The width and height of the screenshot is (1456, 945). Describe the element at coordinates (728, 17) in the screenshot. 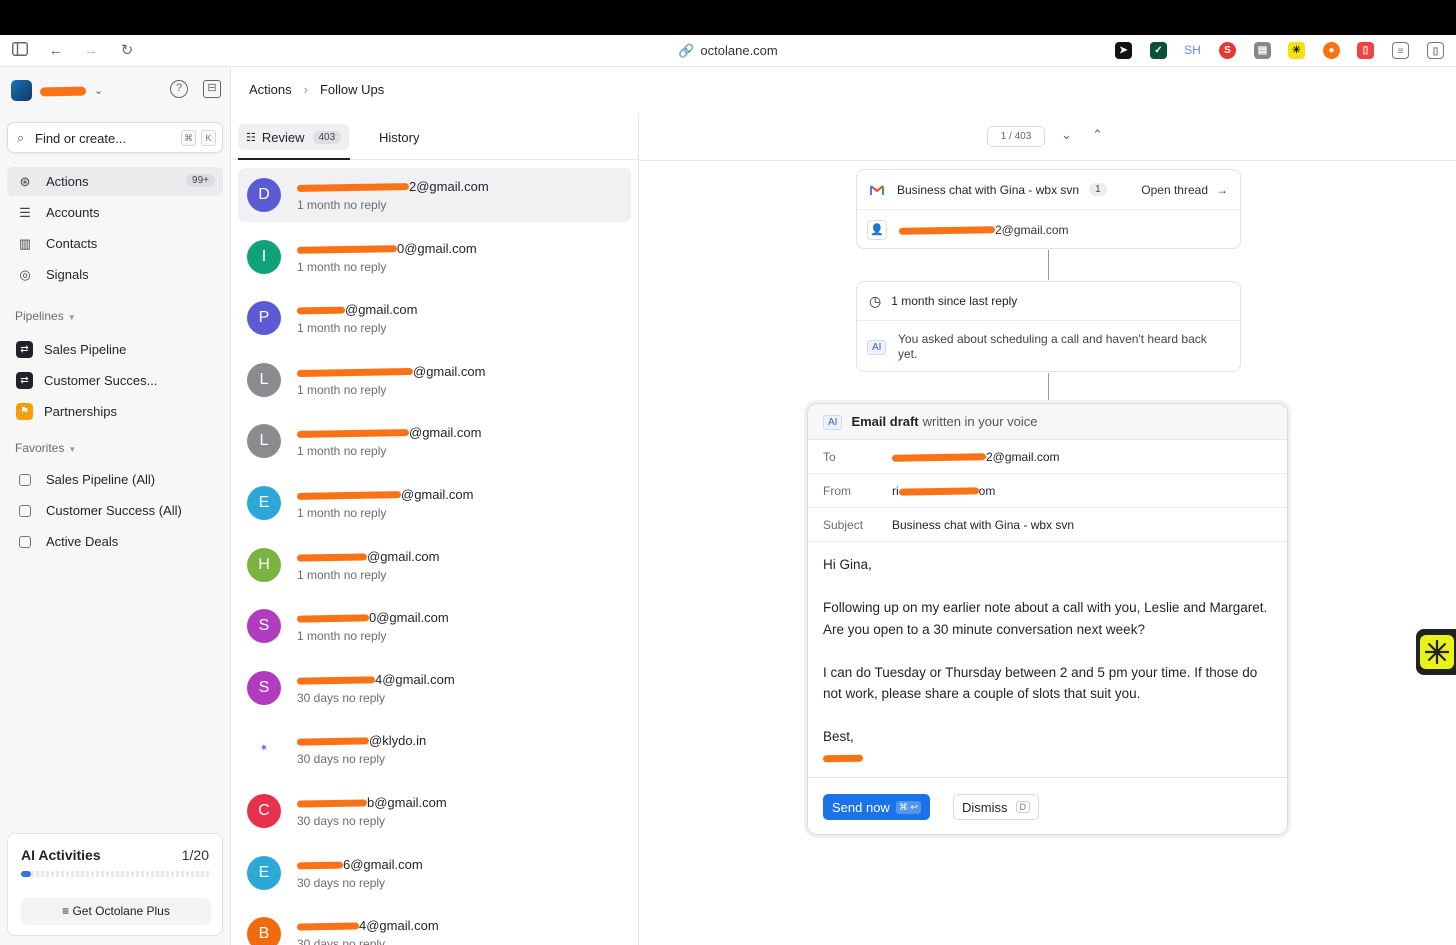

I see `system-top-bar` at that location.